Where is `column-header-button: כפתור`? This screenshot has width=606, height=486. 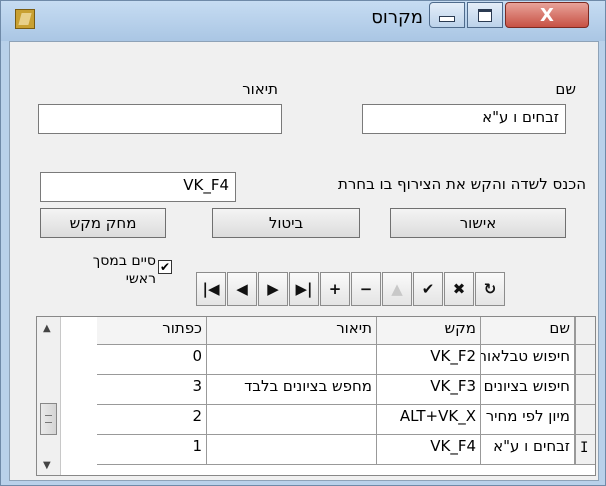 column-header-button: כפתור is located at coordinates (152, 331).